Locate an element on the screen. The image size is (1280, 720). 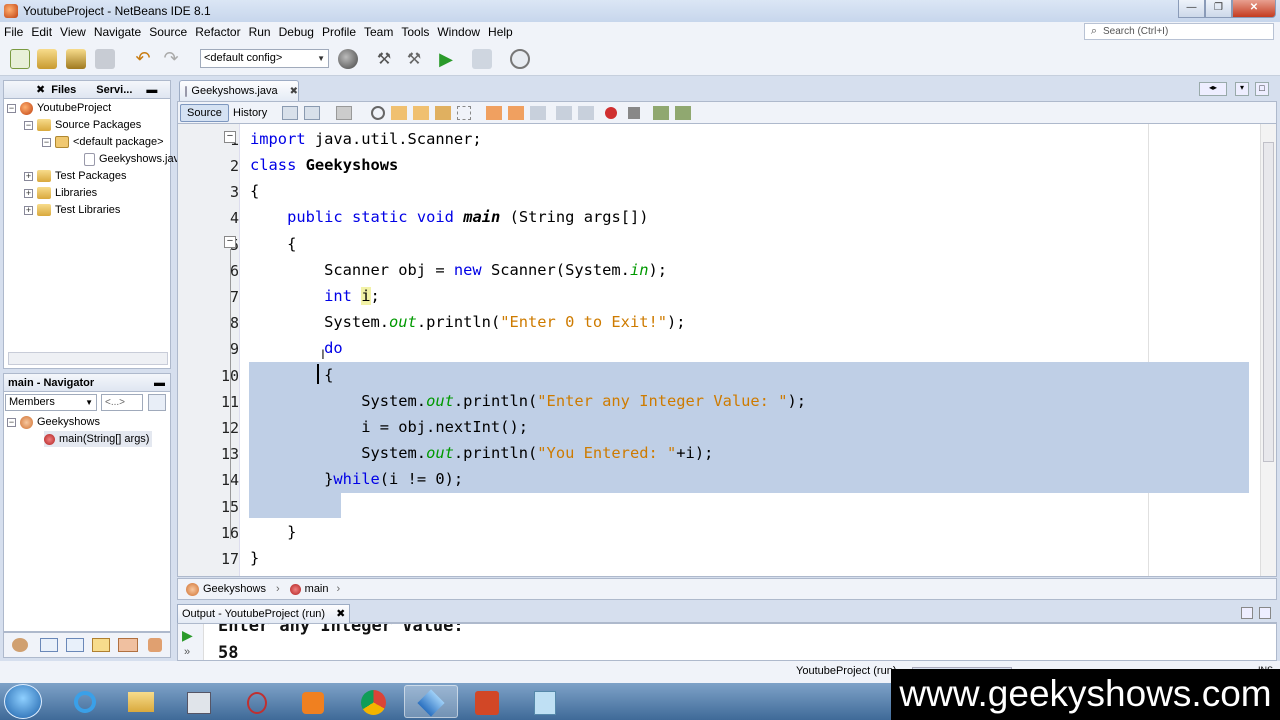
menu-navigate: Navigate is located at coordinates (117, 32).